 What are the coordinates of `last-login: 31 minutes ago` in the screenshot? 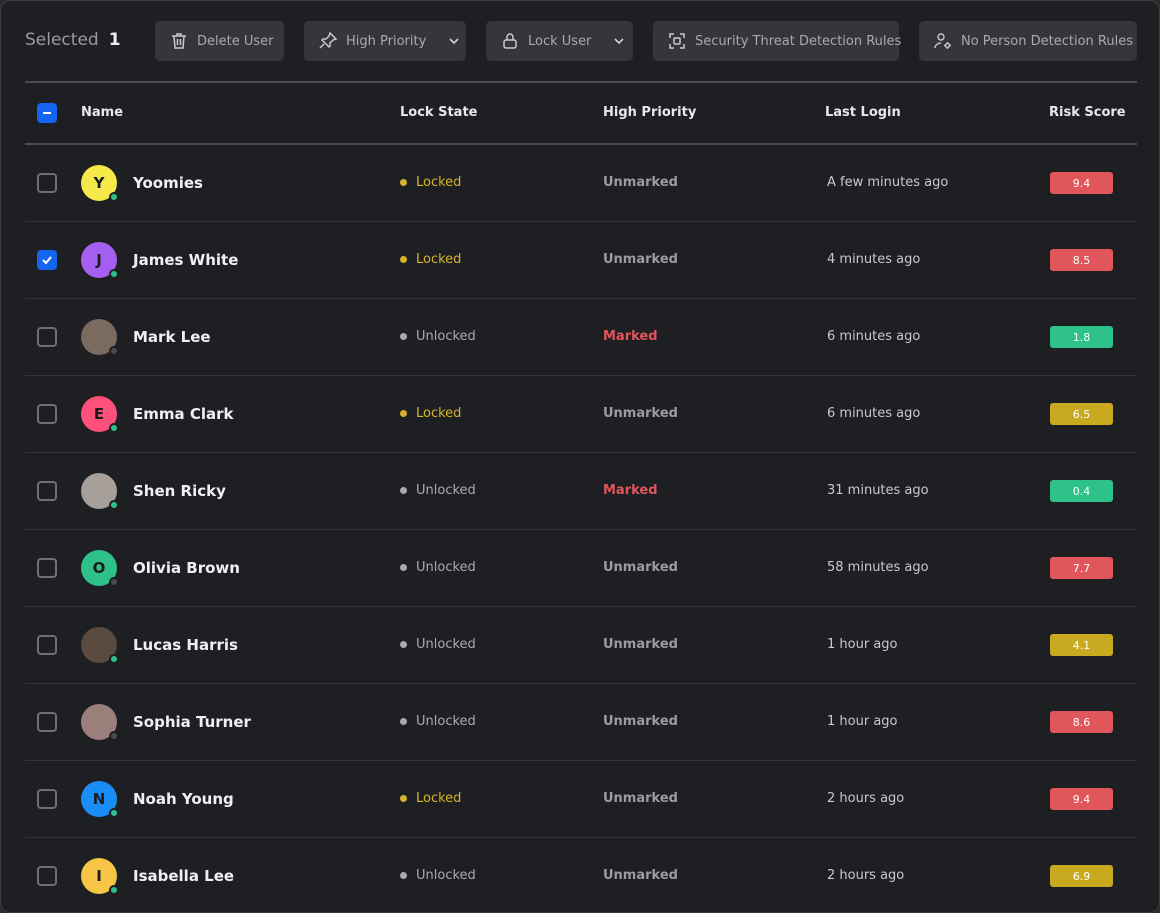 It's located at (878, 490).